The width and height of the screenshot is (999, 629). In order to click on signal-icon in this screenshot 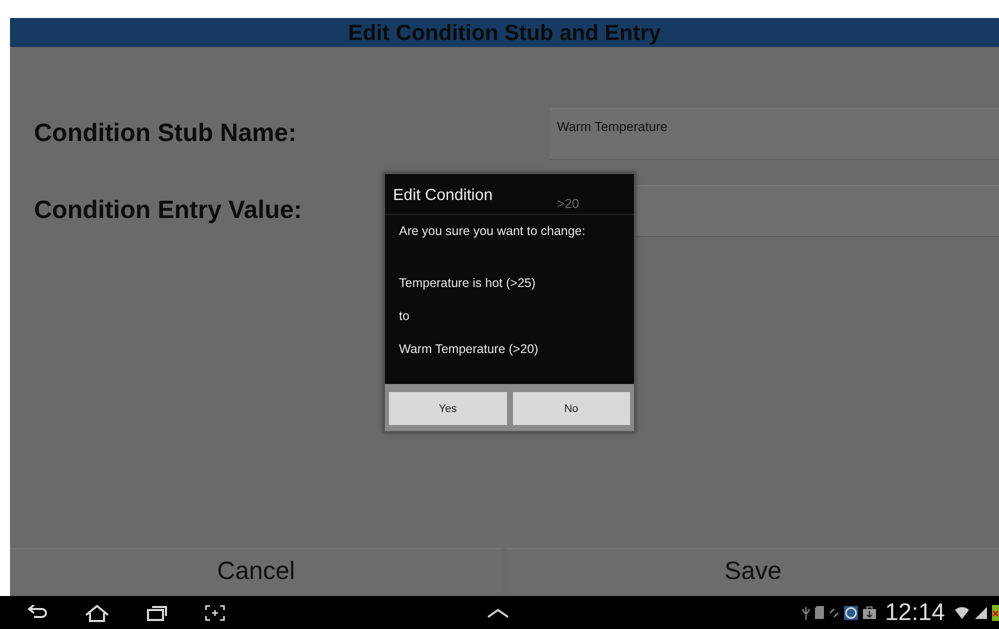, I will do `click(981, 612)`.